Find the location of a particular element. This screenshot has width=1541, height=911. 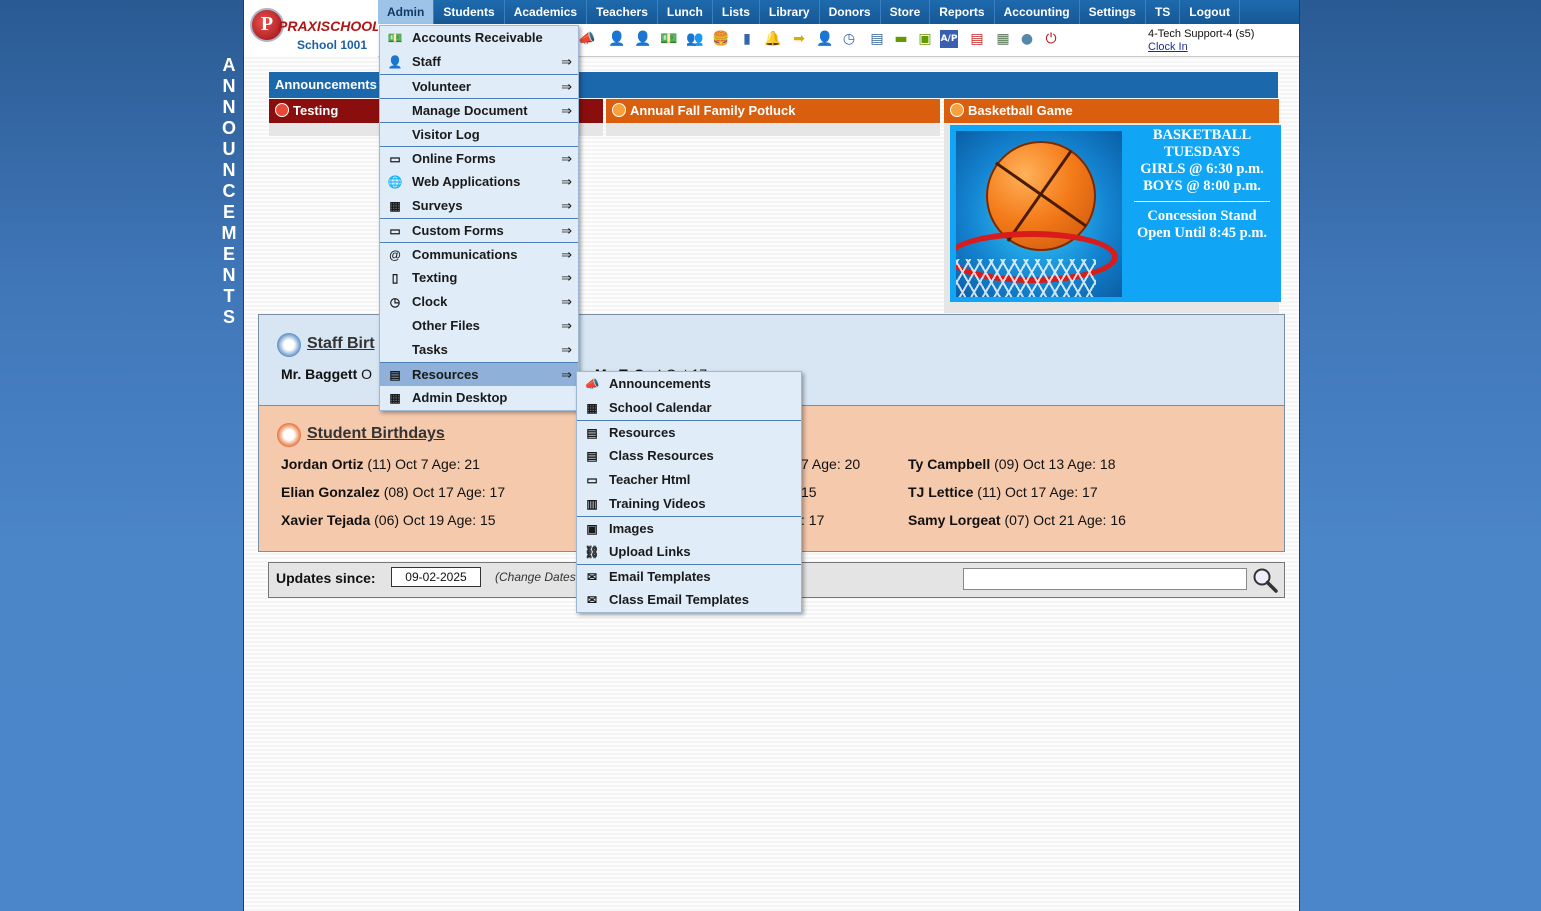

parents-icon: 👥 is located at coordinates (695, 39).